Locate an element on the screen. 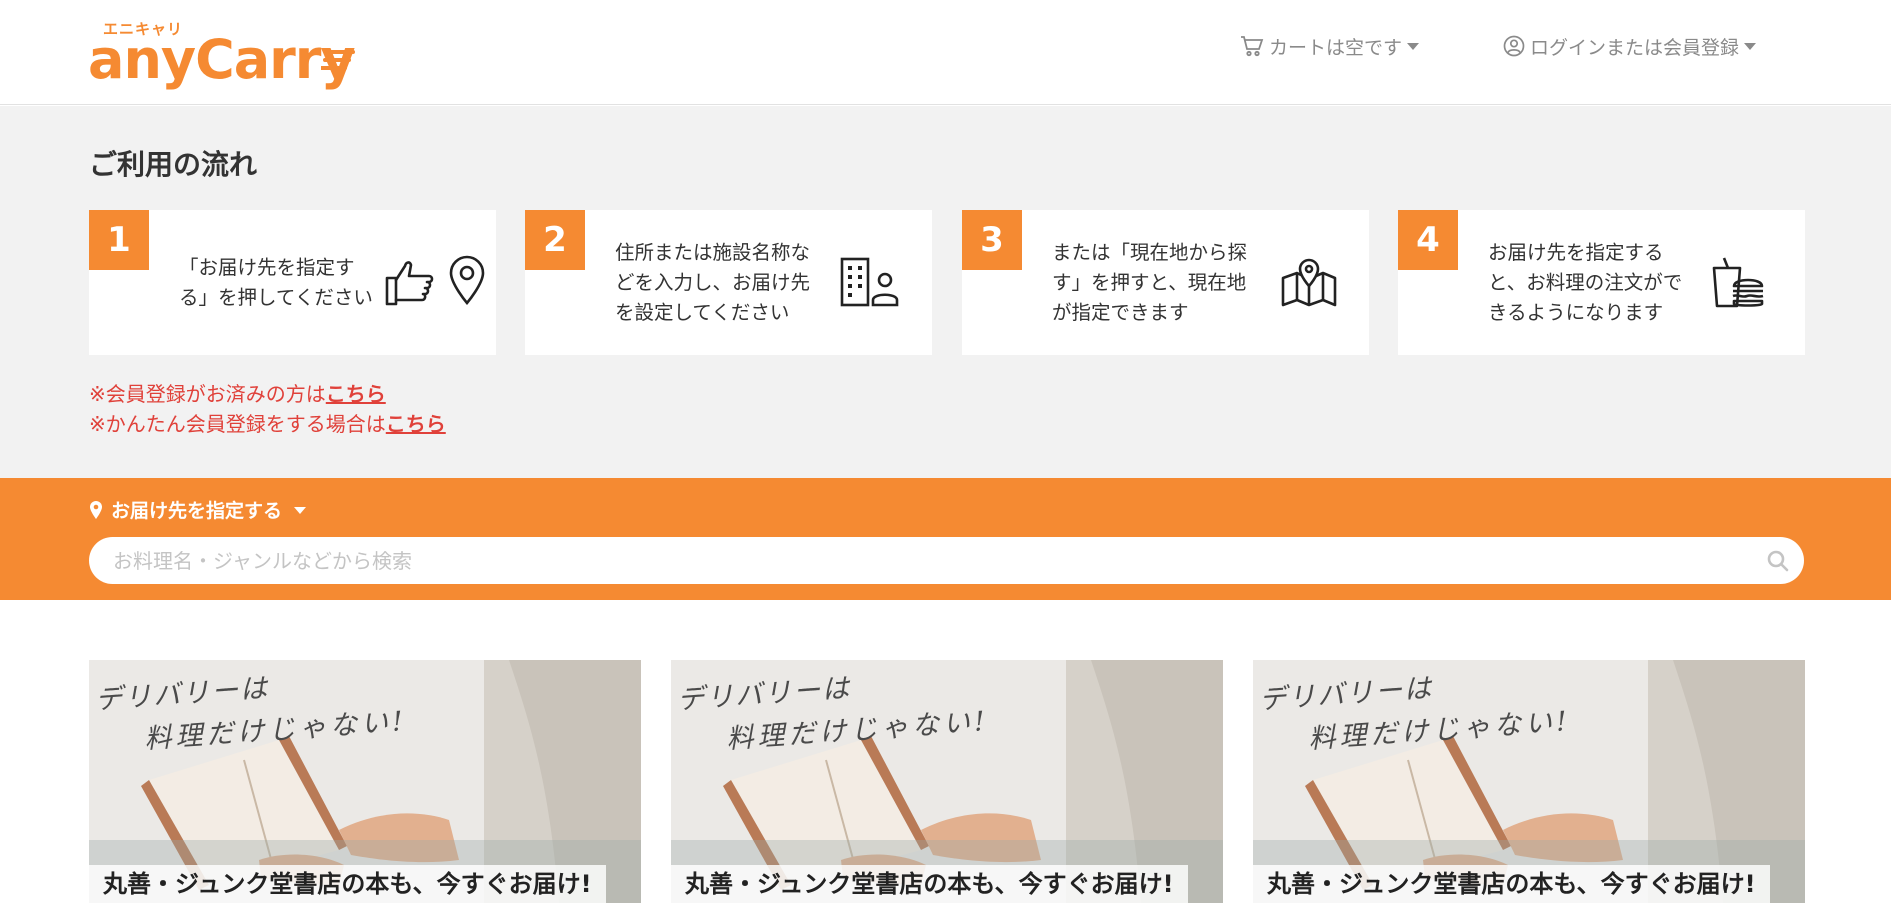 Image resolution: width=1891 pixels, height=903 pixels. delivery-label: お届け先を指定する is located at coordinates (197, 511).